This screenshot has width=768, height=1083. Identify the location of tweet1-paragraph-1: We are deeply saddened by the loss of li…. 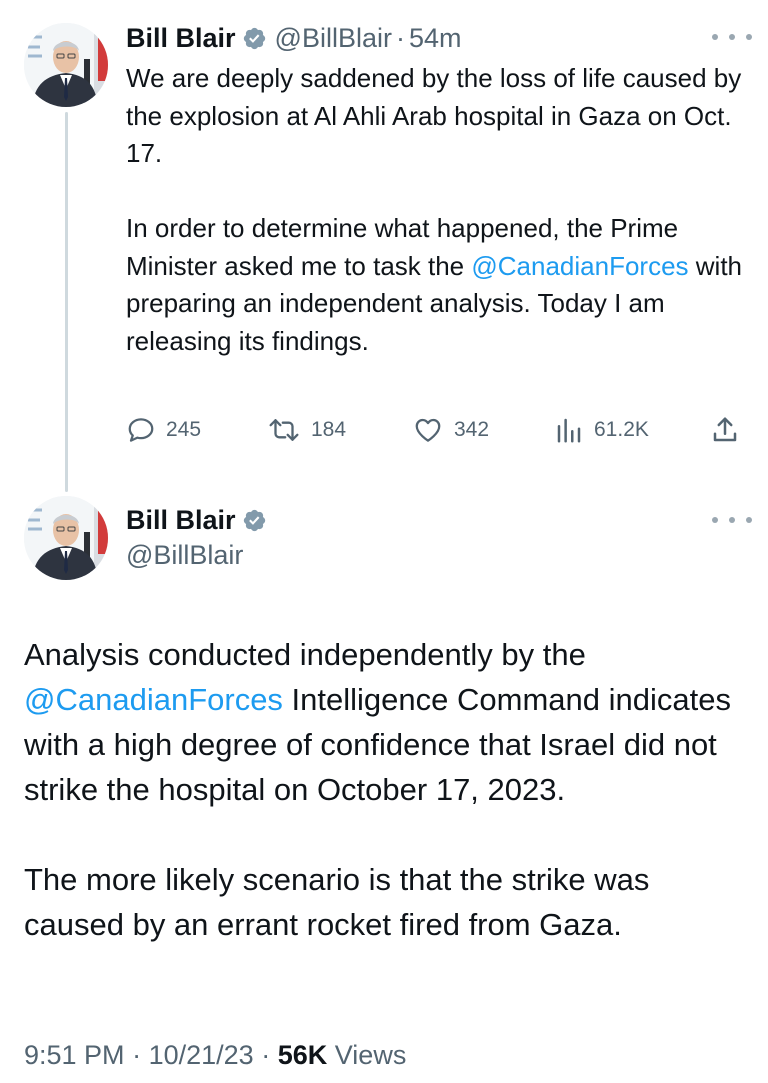
(434, 115).